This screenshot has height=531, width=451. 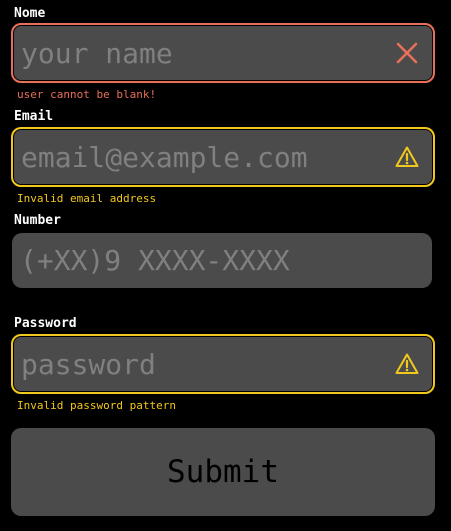 I want to click on password-field, so click(x=223, y=364).